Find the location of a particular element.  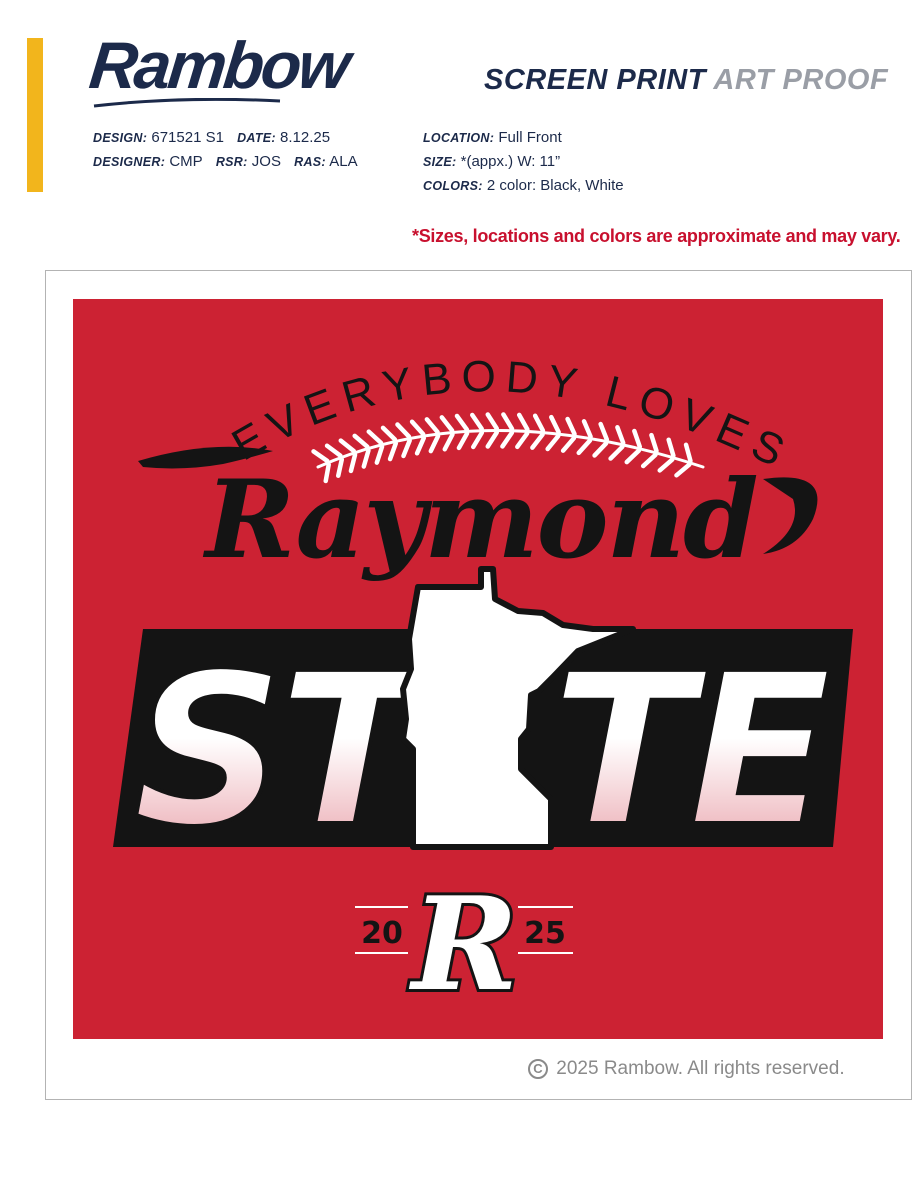

script-raymond: Raymond is located at coordinates (479, 520).